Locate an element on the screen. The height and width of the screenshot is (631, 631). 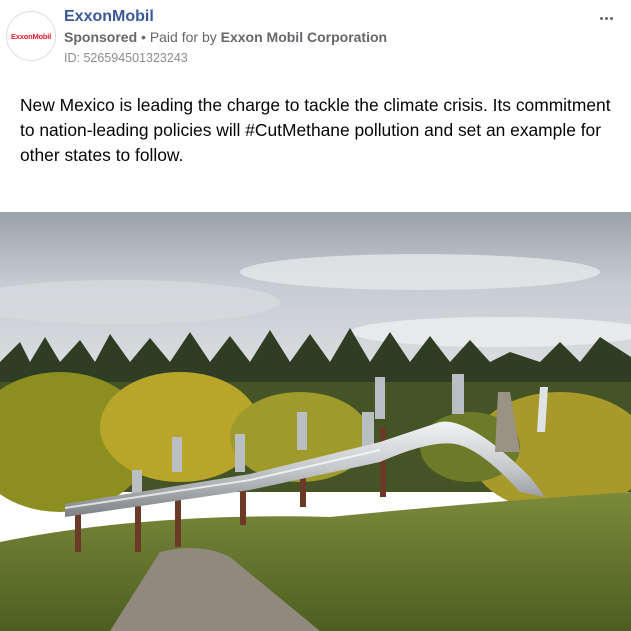
more-horizontal-icon is located at coordinates (601, 18).